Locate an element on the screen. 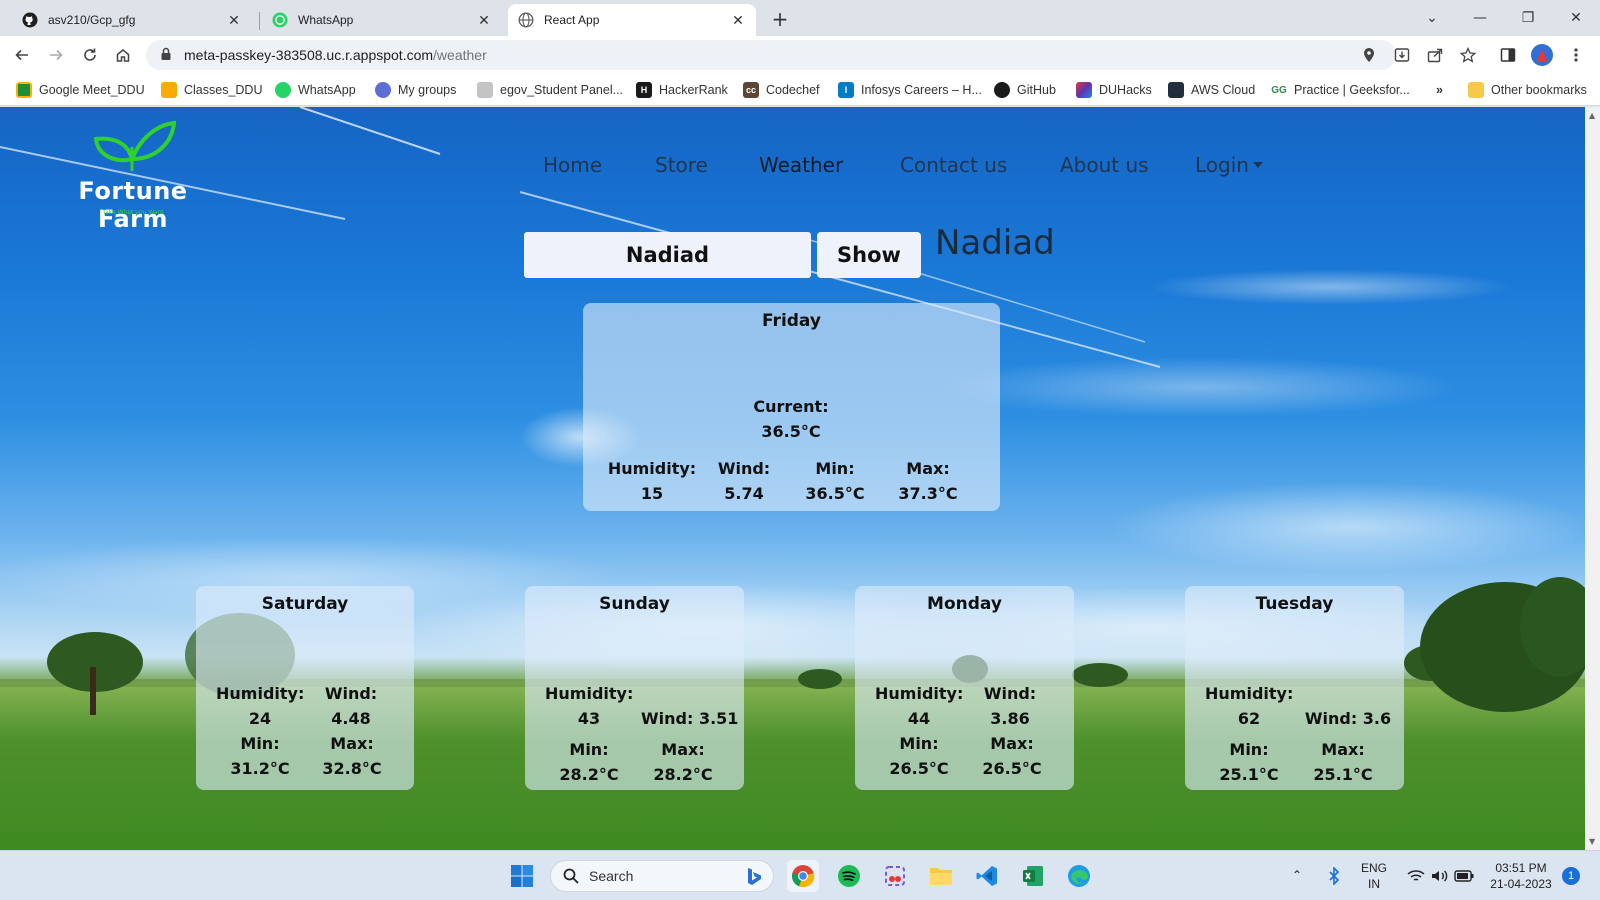 The width and height of the screenshot is (1600, 900). back-button is located at coordinates (22, 55).